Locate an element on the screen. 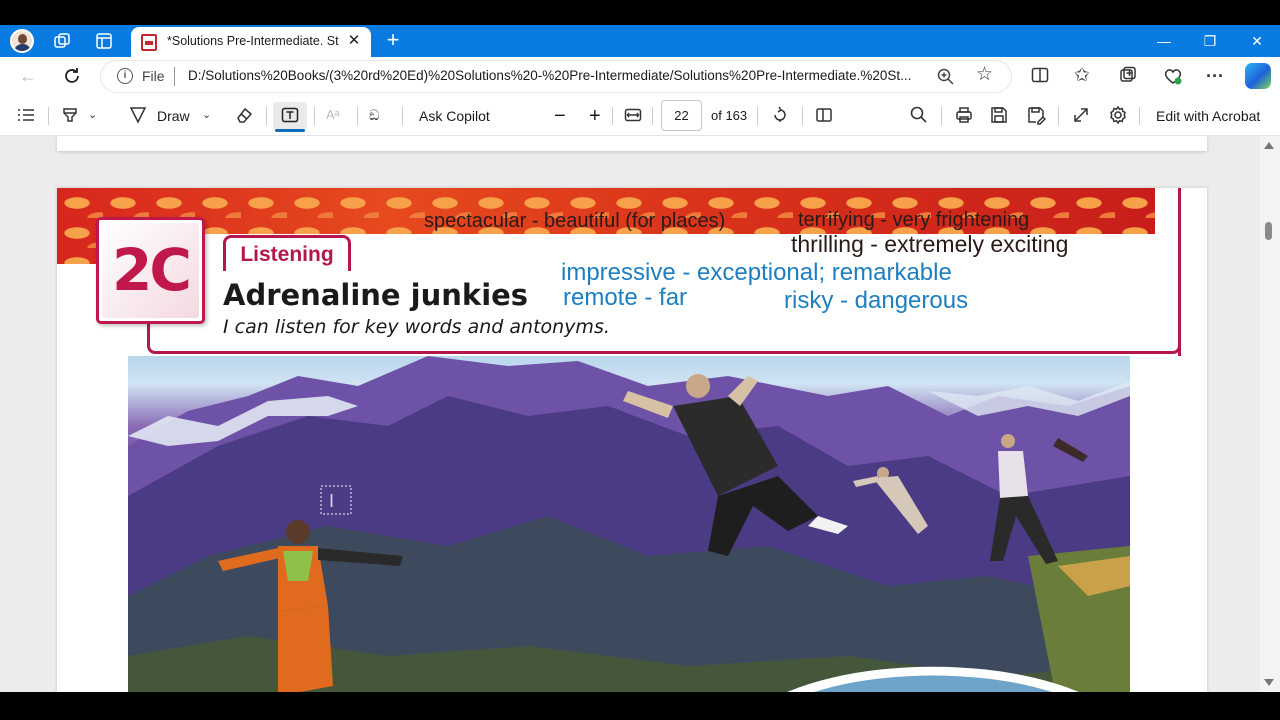 This screenshot has height=720, width=1280. tab-actions-icon is located at coordinates (104, 41).